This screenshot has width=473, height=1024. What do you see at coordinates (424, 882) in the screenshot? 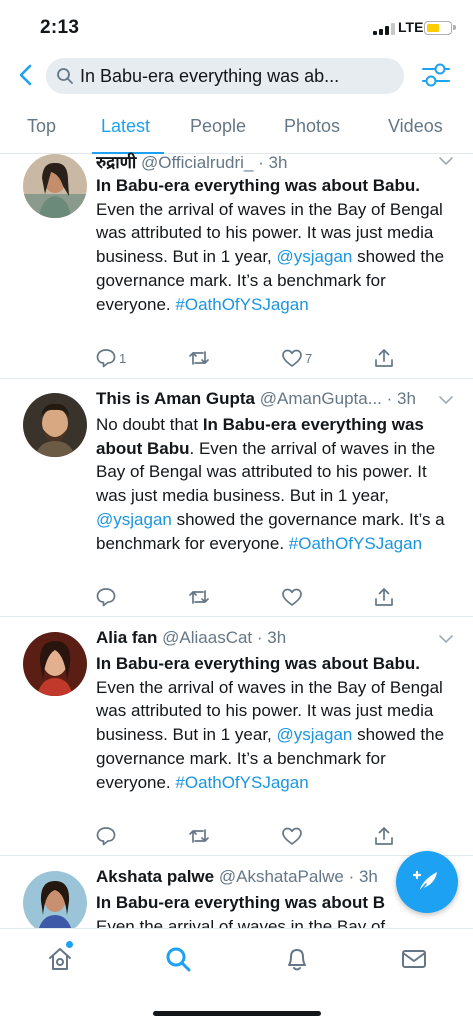
I see `compose-feather-icon` at bounding box center [424, 882].